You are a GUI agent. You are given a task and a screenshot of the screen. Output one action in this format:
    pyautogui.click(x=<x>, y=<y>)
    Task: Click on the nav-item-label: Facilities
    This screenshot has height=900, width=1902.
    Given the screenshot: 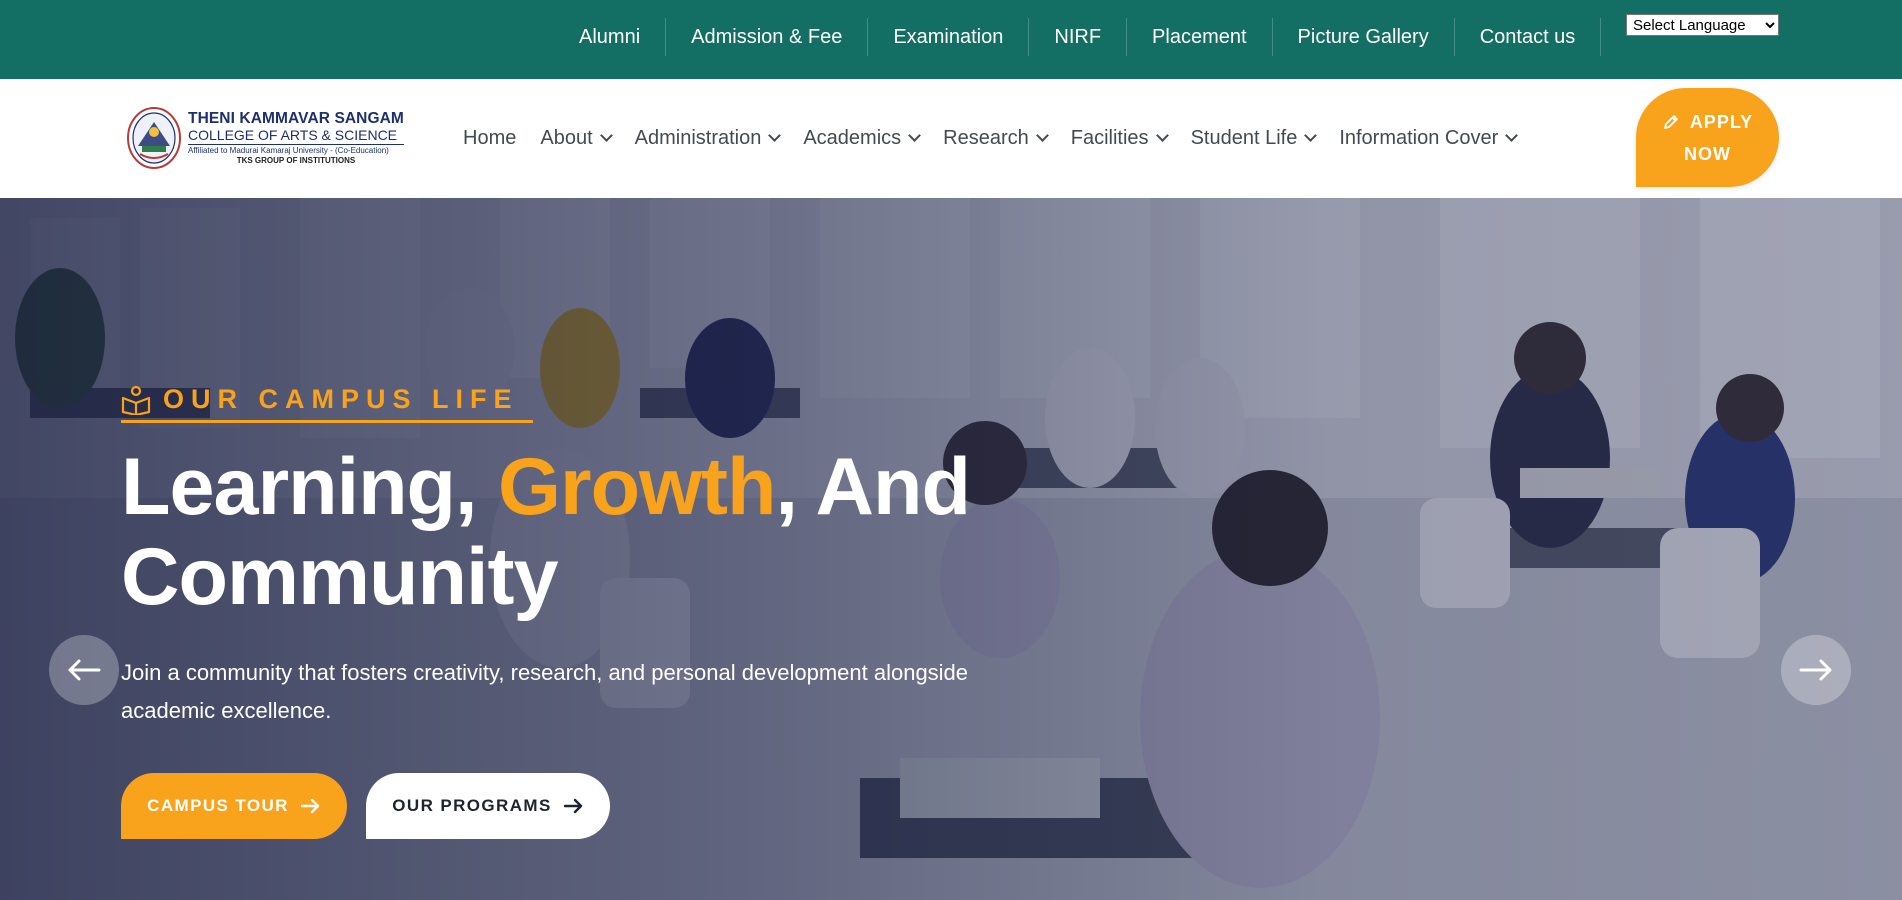 What is the action you would take?
    pyautogui.click(x=1109, y=137)
    